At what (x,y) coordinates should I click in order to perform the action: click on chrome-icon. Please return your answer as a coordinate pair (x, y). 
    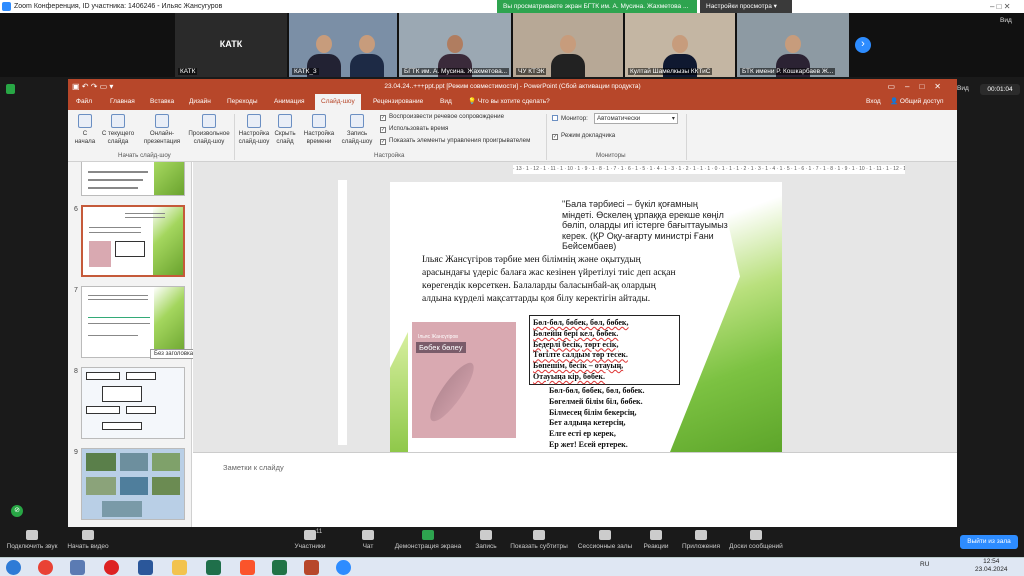
    Looking at the image, I should click on (45, 567).